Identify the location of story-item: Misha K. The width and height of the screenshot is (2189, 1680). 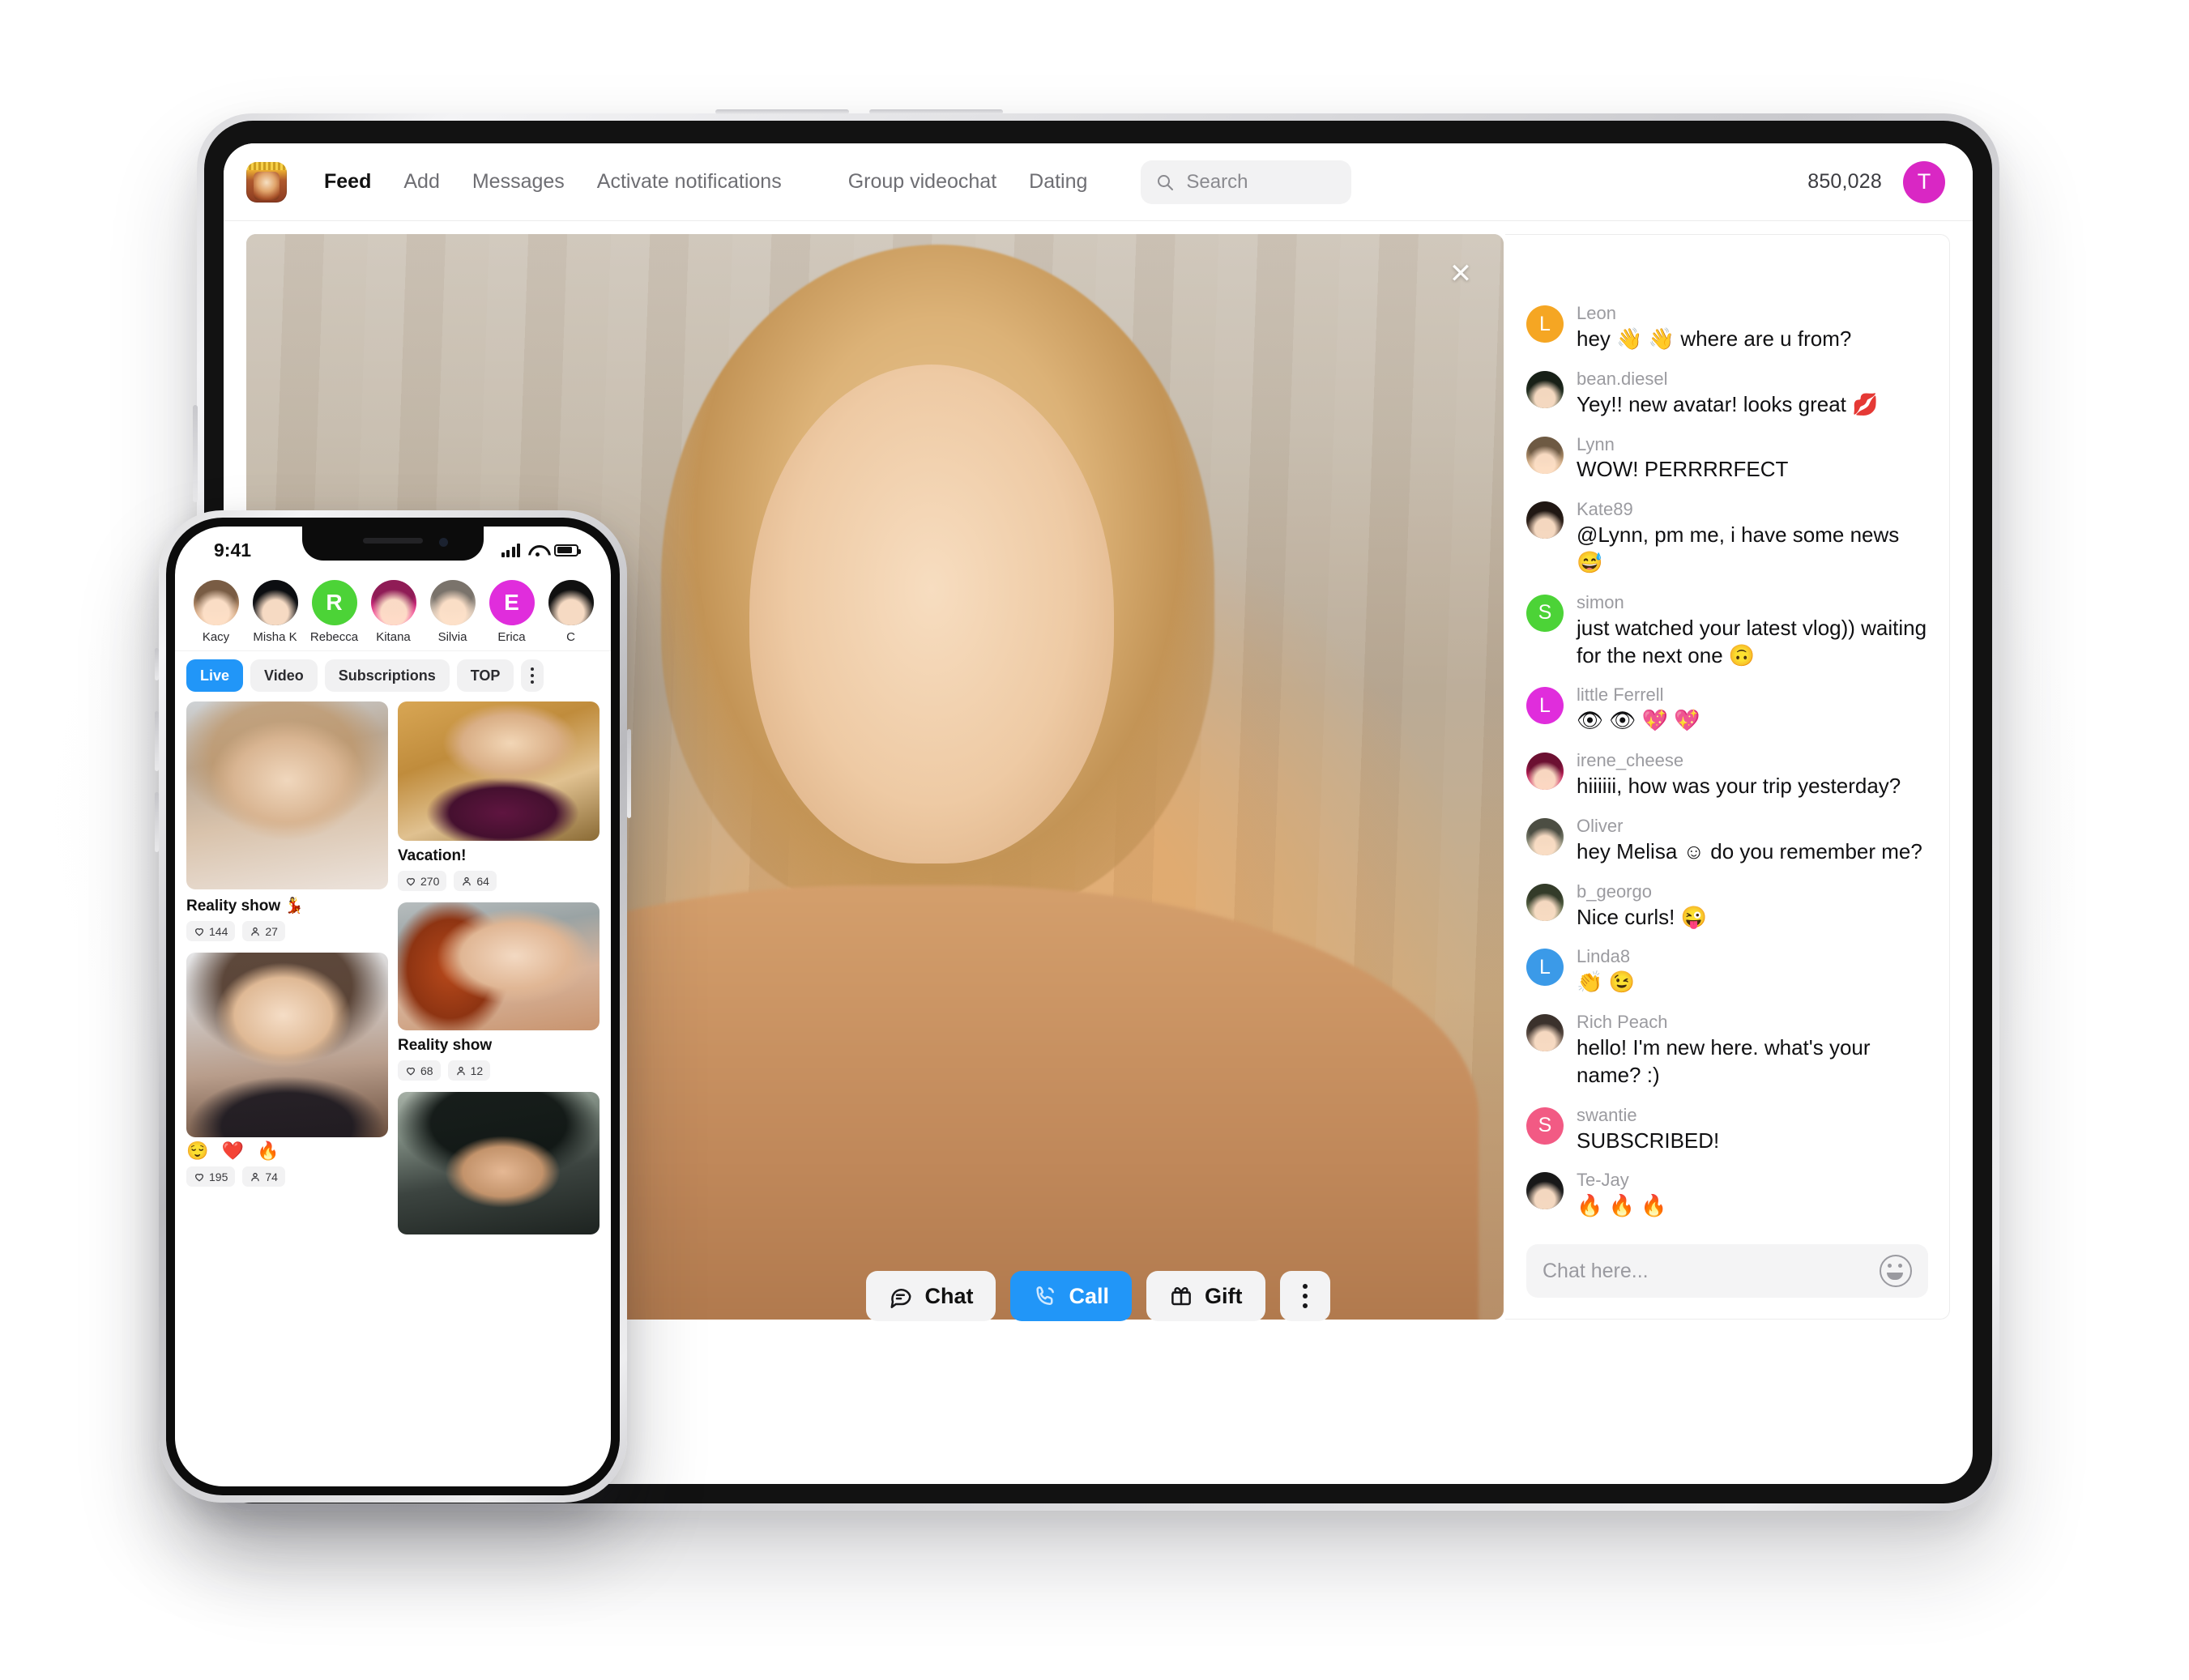
(275, 612).